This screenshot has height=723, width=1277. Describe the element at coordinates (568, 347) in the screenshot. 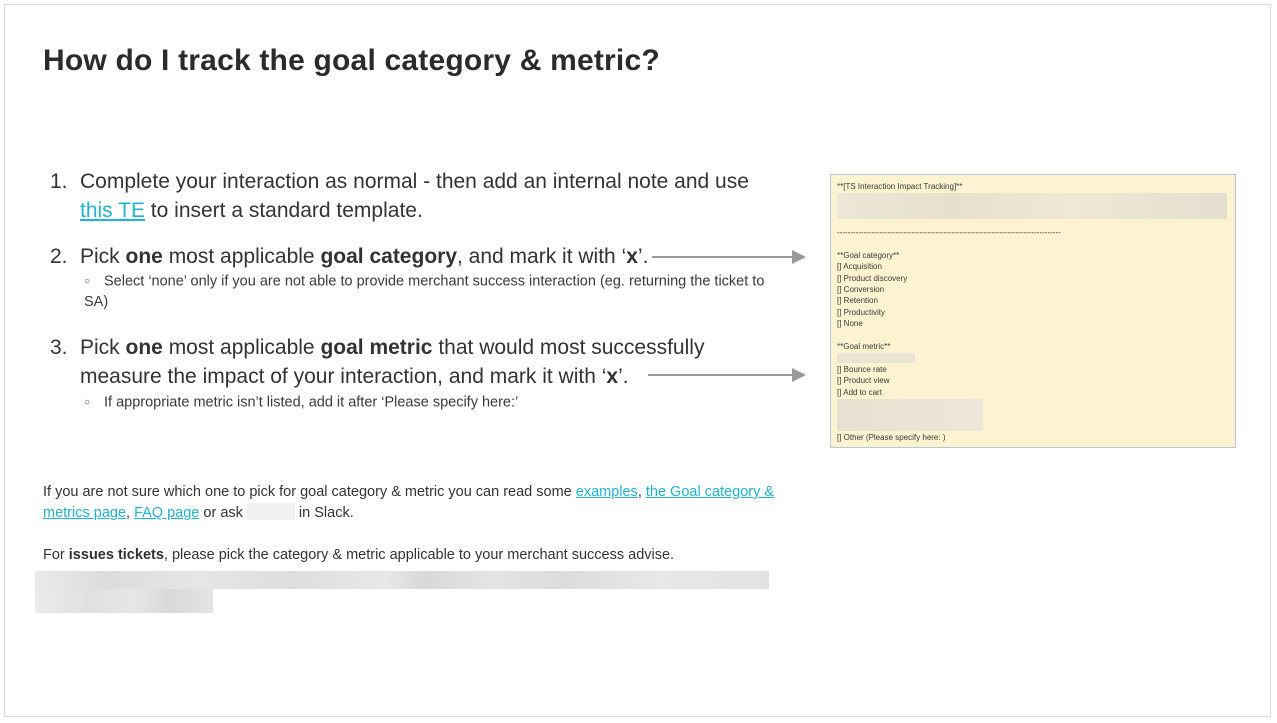

I see `step-3-text: that would most successfully` at that location.